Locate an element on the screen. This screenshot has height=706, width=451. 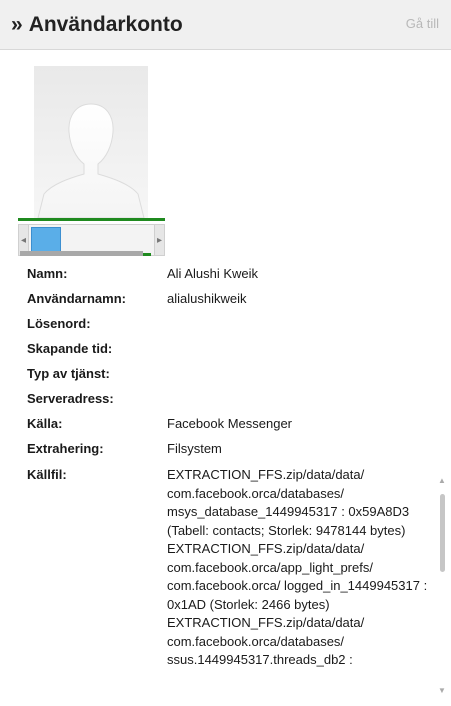
field-value: Facebook Messenger is located at coordinates (230, 423).